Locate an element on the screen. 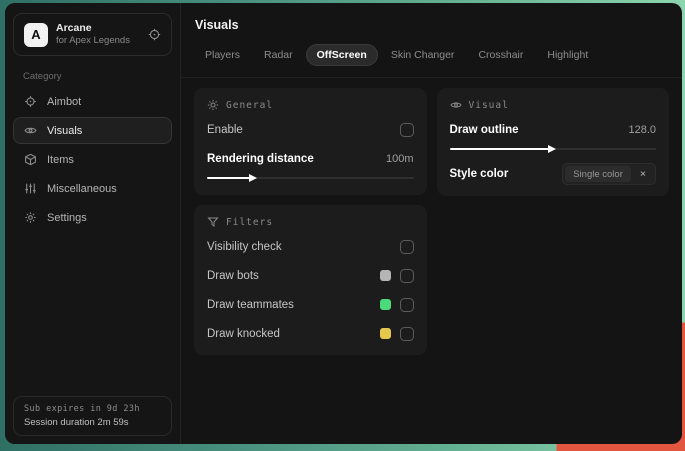 Image resolution: width=685 pixels, height=451 pixels. crosshair-icon is located at coordinates (30, 101).